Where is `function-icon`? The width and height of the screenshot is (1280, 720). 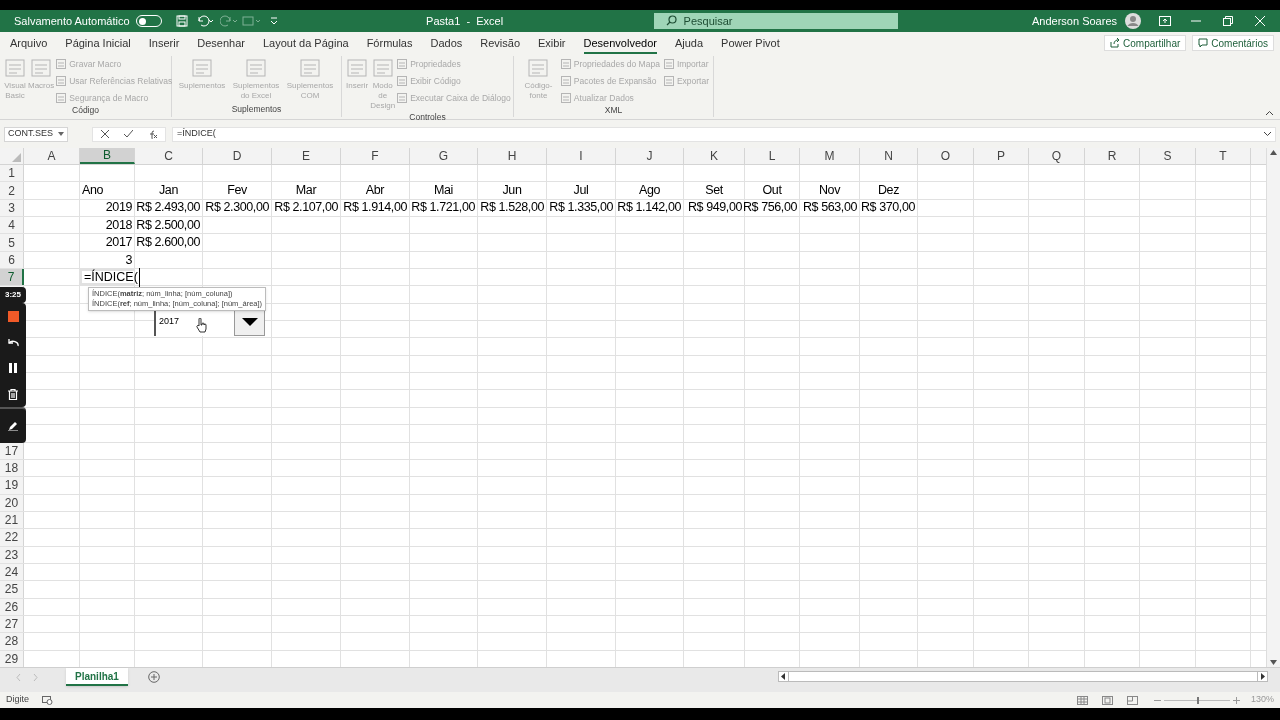
function-icon is located at coordinates (152, 134).